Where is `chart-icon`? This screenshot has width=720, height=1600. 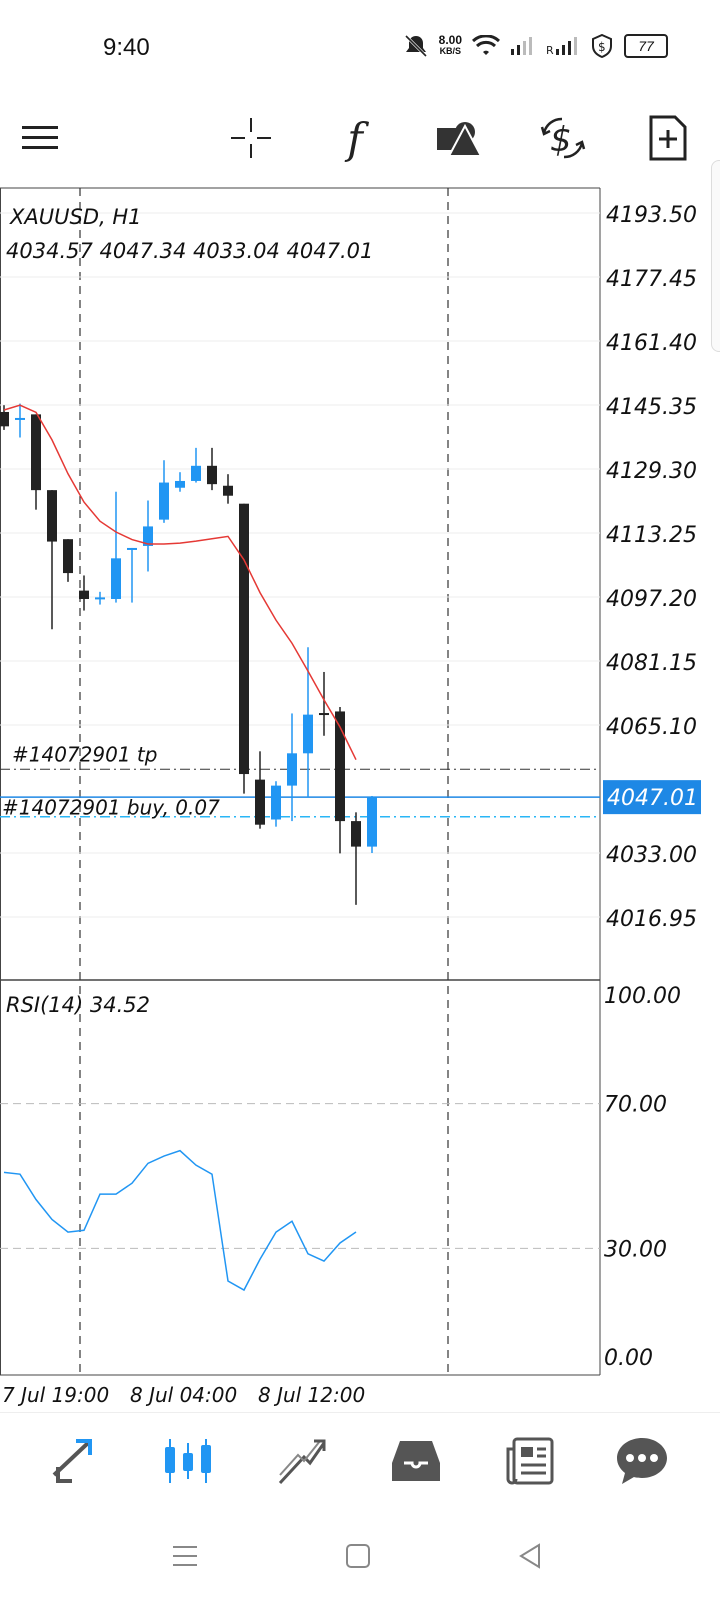 chart-icon is located at coordinates (188, 1461).